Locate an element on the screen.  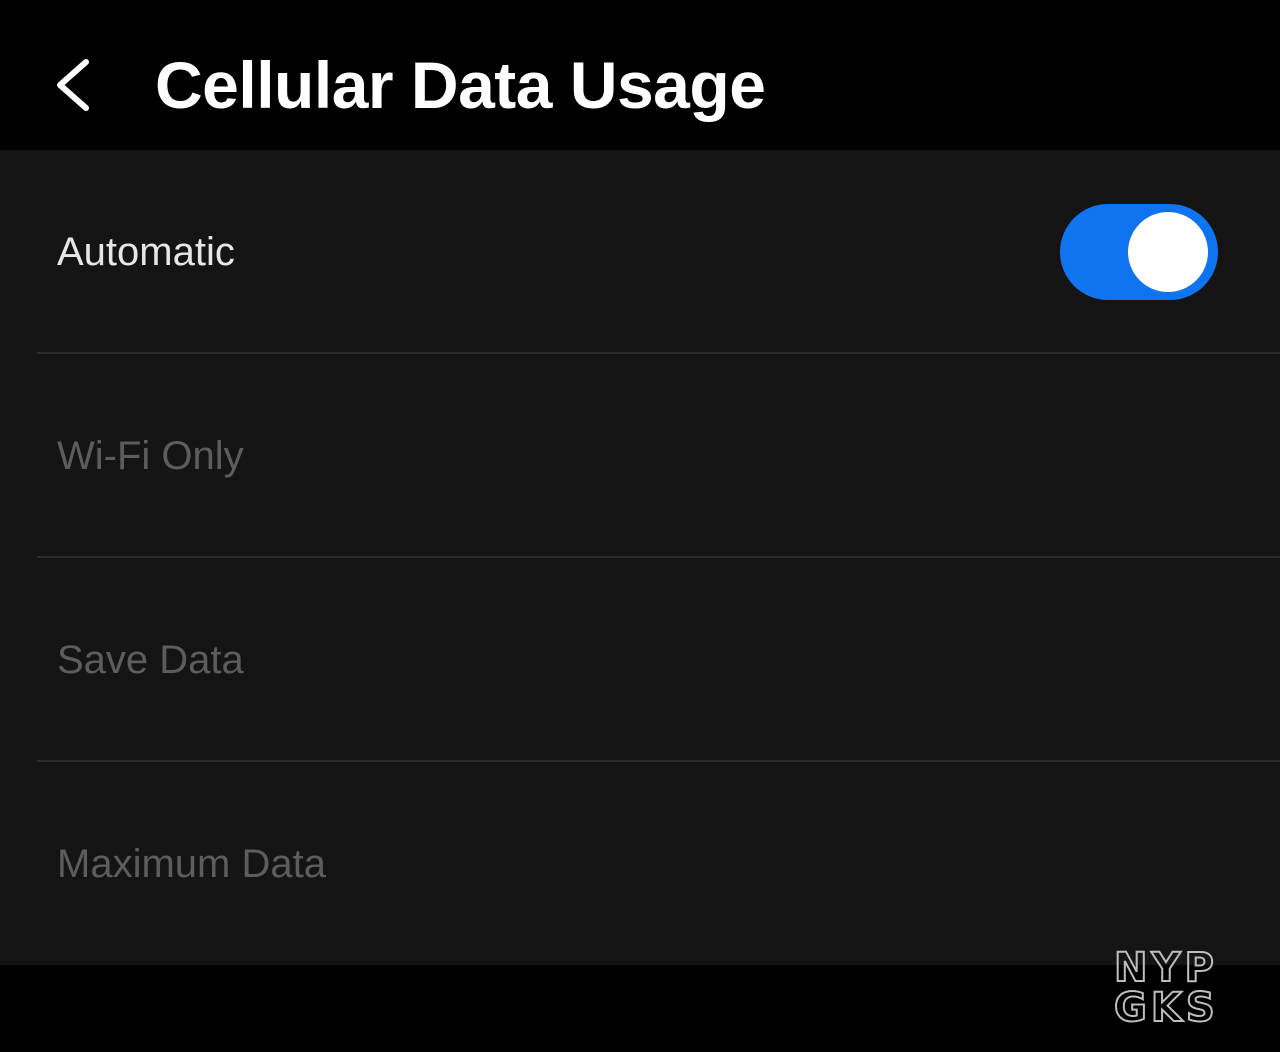
top-bar: Cellular Data Usage is located at coordinates (640, 75).